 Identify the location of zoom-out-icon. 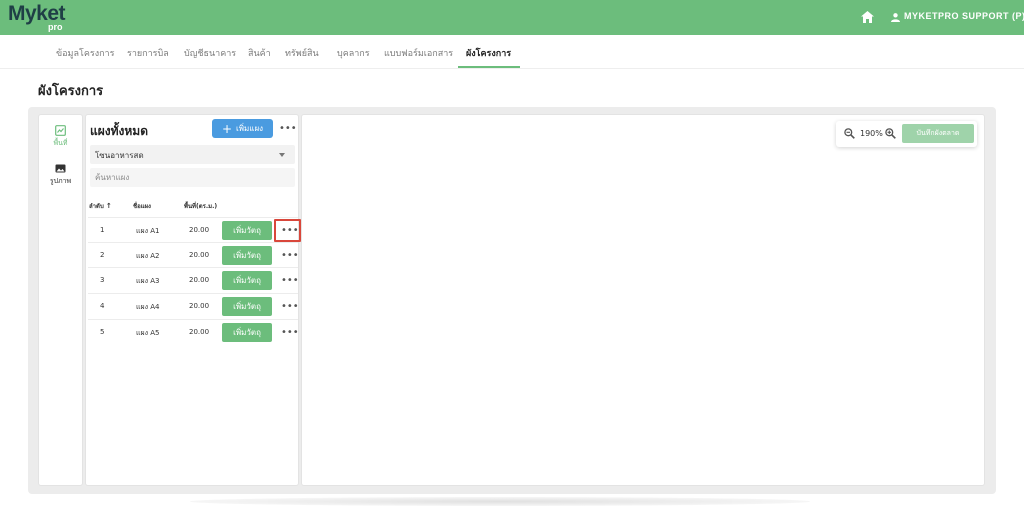
(849, 133).